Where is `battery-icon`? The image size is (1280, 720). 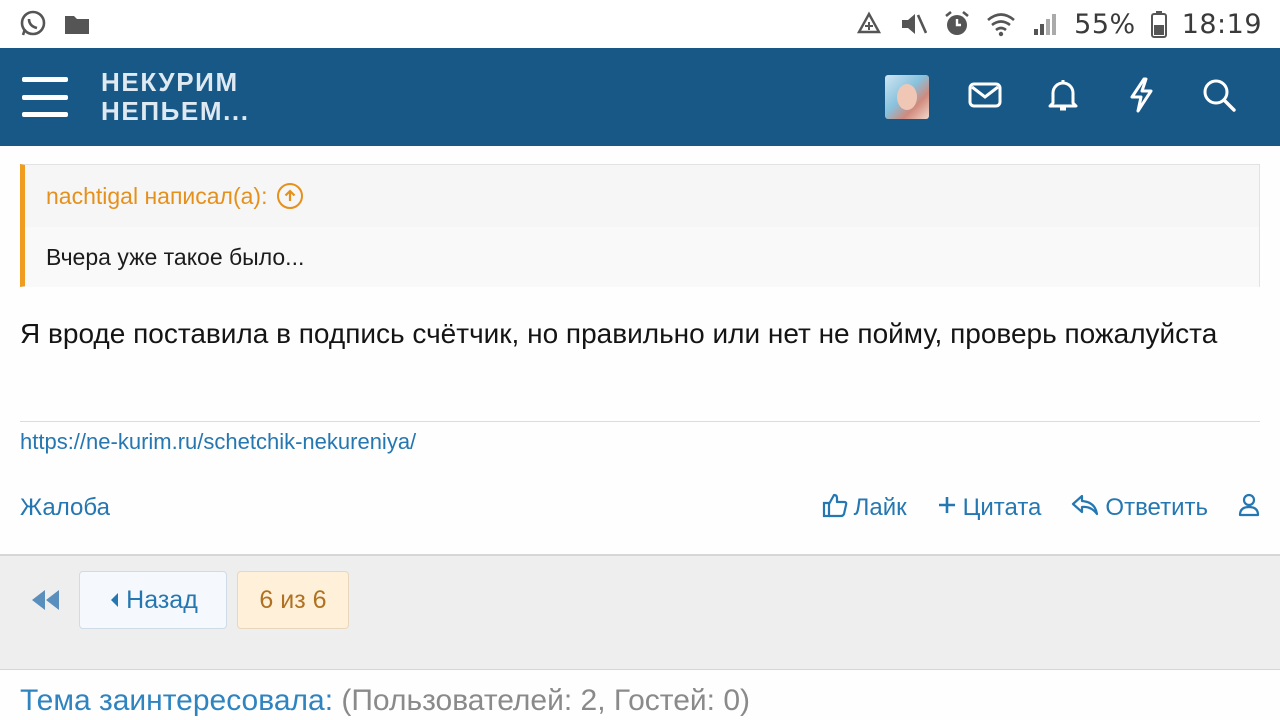 battery-icon is located at coordinates (1159, 24).